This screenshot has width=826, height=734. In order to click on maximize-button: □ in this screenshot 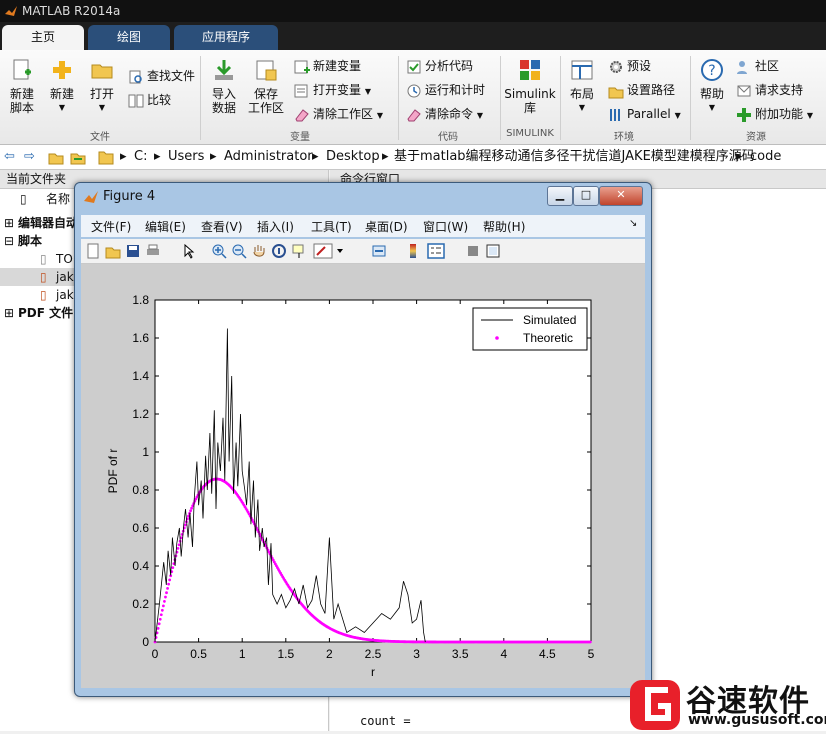, I will do `click(586, 196)`.